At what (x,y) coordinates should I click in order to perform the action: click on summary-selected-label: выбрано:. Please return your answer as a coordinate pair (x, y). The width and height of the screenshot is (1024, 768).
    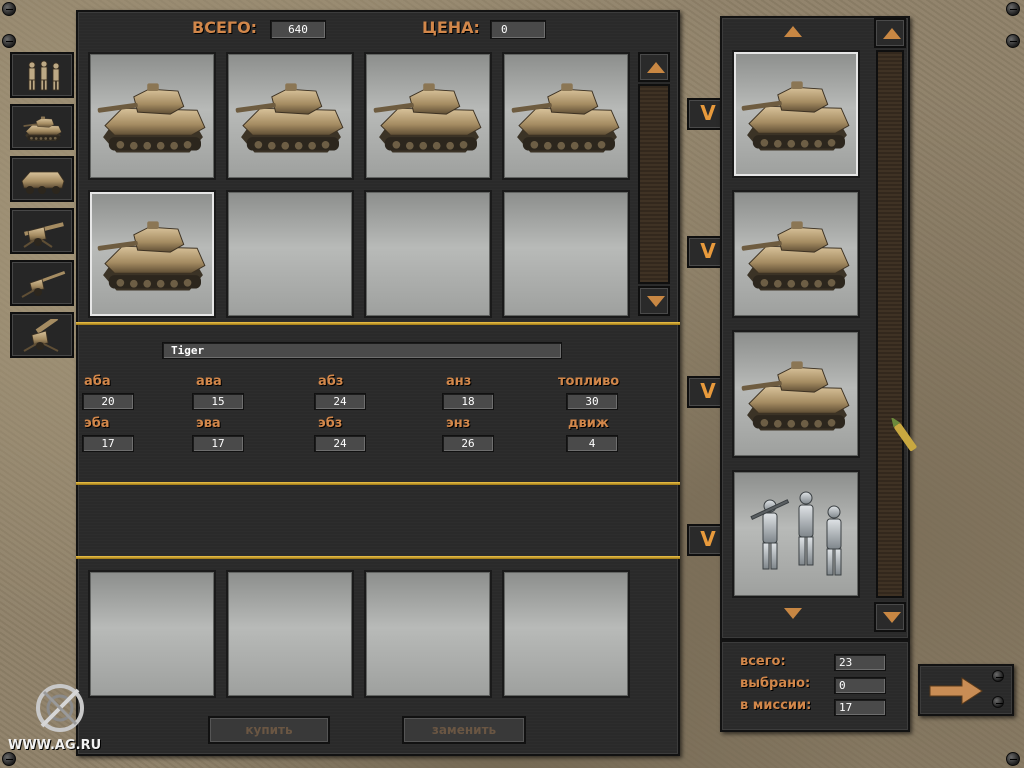
    Looking at the image, I should click on (775, 683).